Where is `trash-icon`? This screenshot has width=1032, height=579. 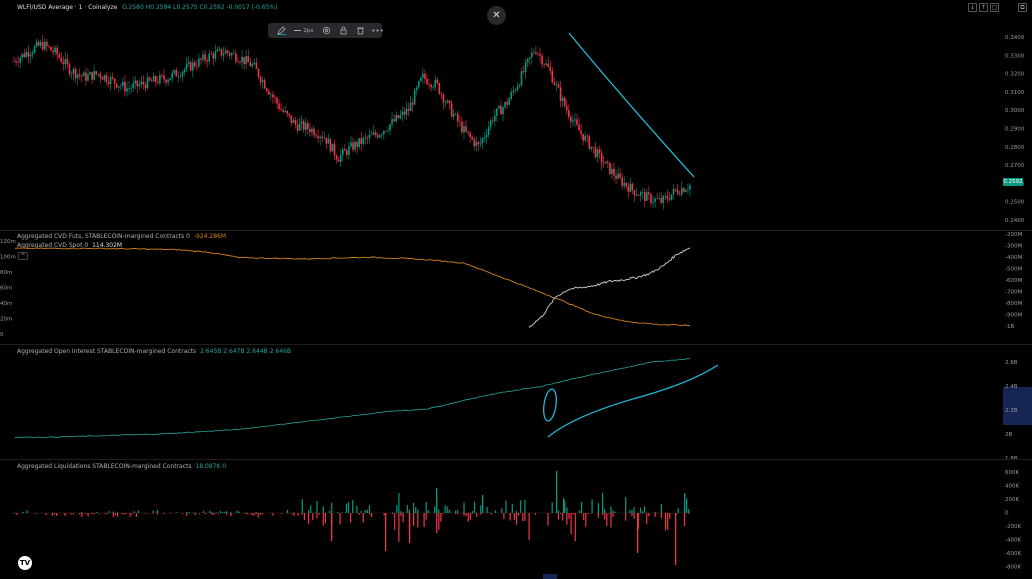
trash-icon is located at coordinates (360, 30).